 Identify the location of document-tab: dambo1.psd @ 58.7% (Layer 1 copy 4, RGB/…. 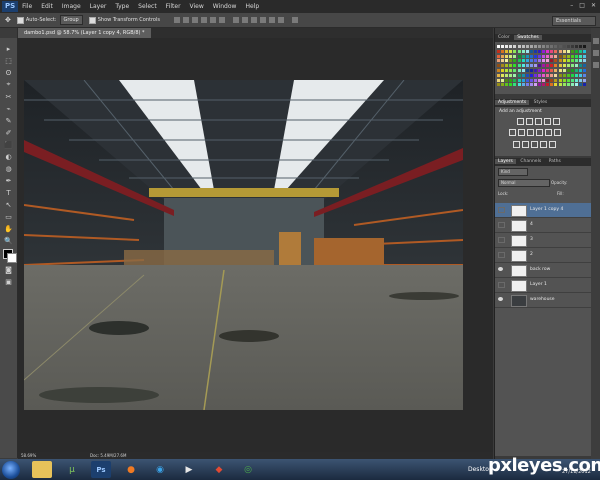
(84, 33).